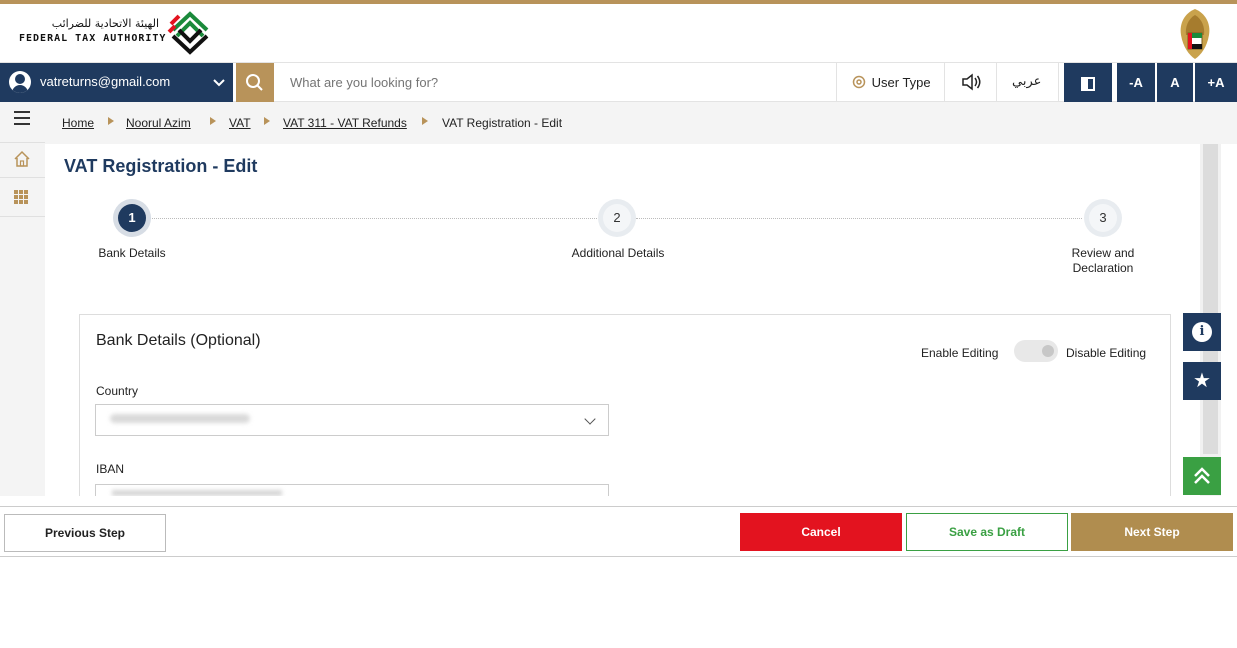 This screenshot has width=1237, height=648. I want to click on next-step-button: Next Step, so click(1152, 532).